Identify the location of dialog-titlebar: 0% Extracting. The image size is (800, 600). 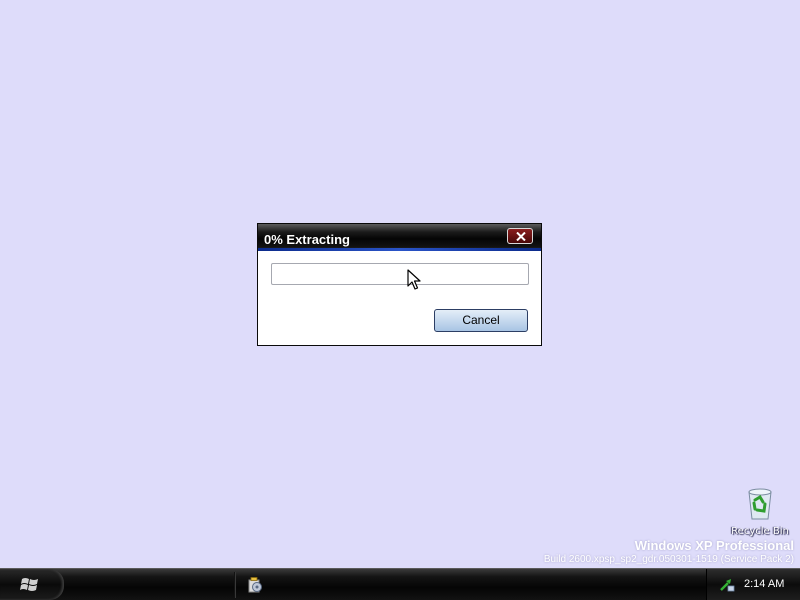
(399, 237).